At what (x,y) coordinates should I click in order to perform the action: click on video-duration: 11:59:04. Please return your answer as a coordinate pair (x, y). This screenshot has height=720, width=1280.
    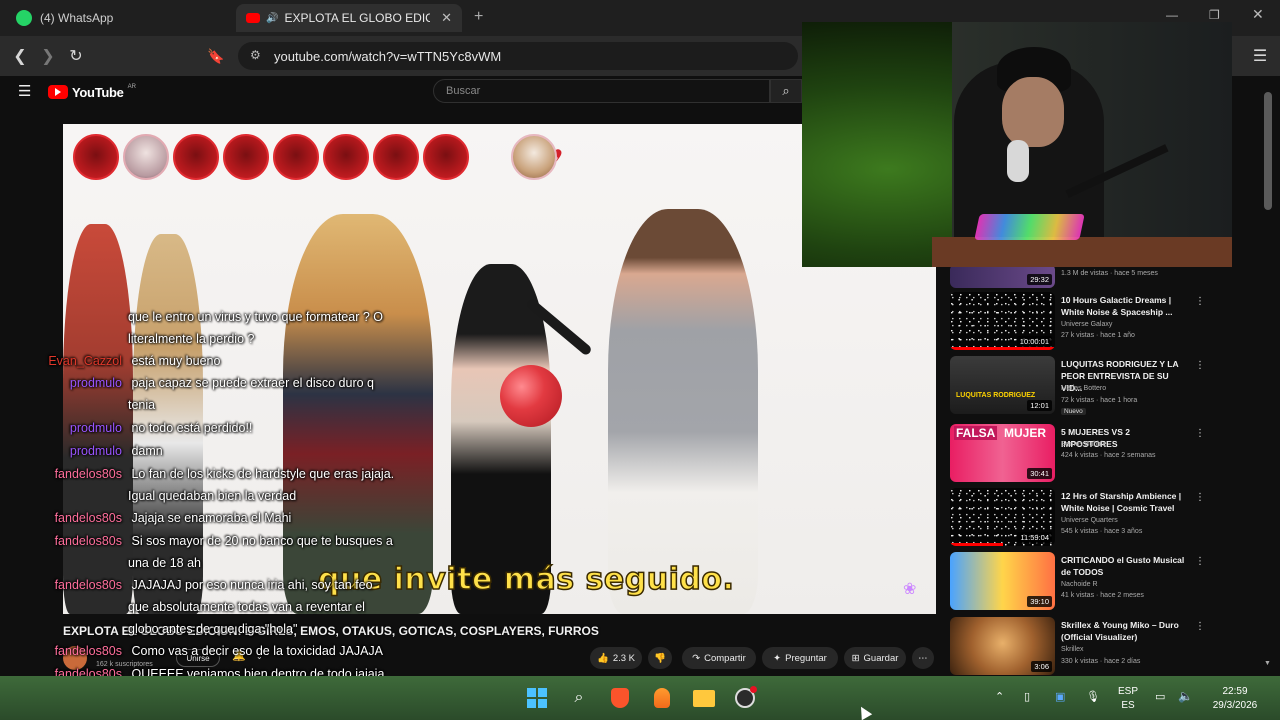
    Looking at the image, I should click on (1034, 537).